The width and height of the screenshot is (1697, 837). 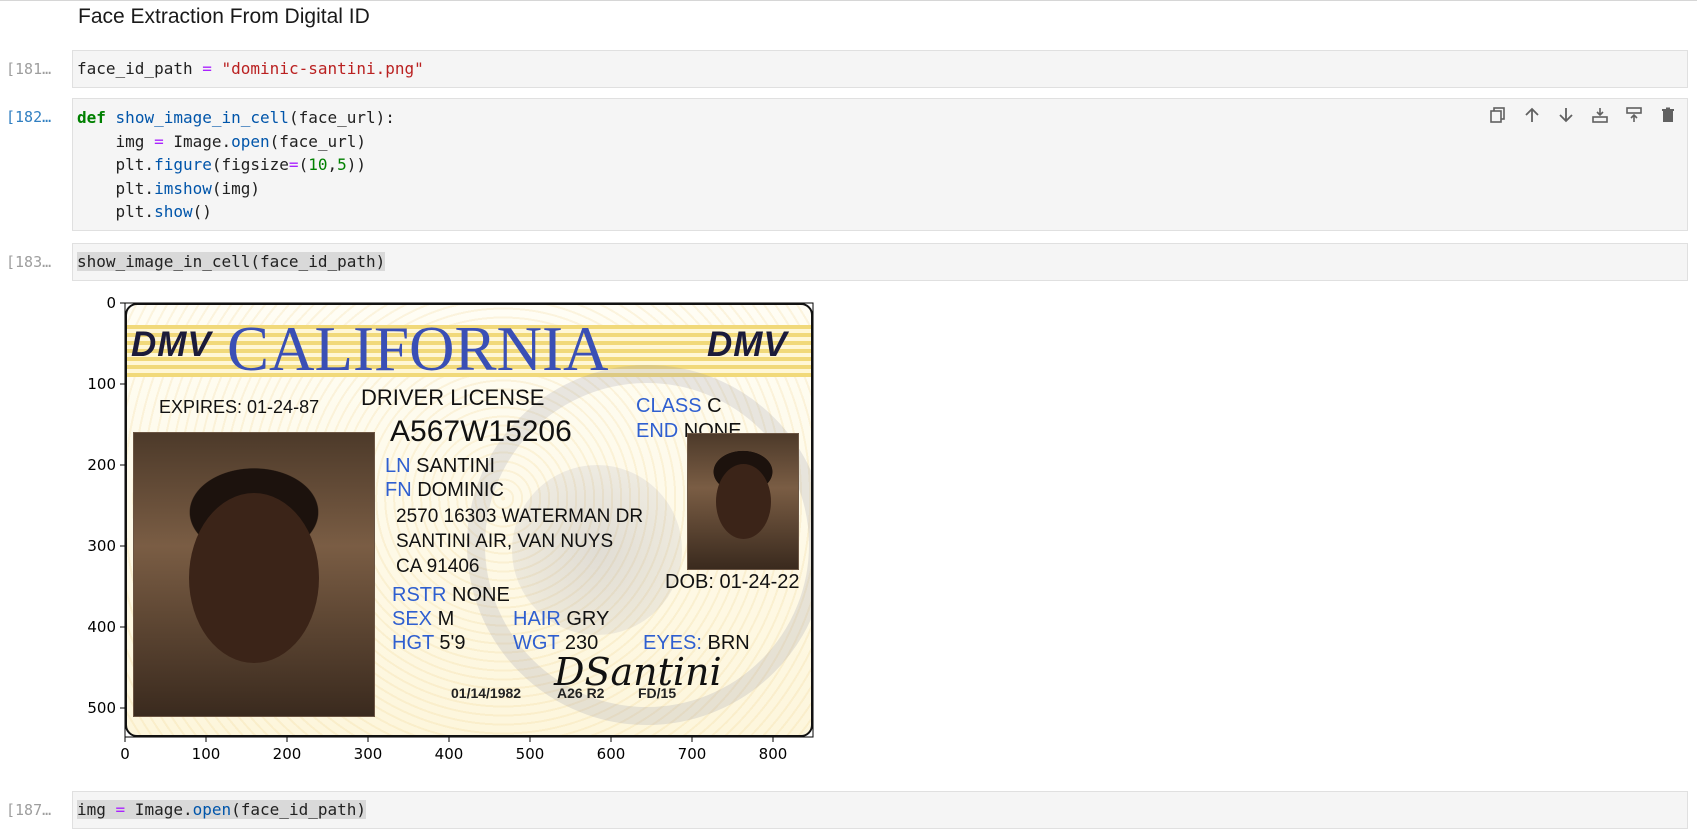 I want to click on hair-field: HAIR GRY, so click(x=561, y=619).